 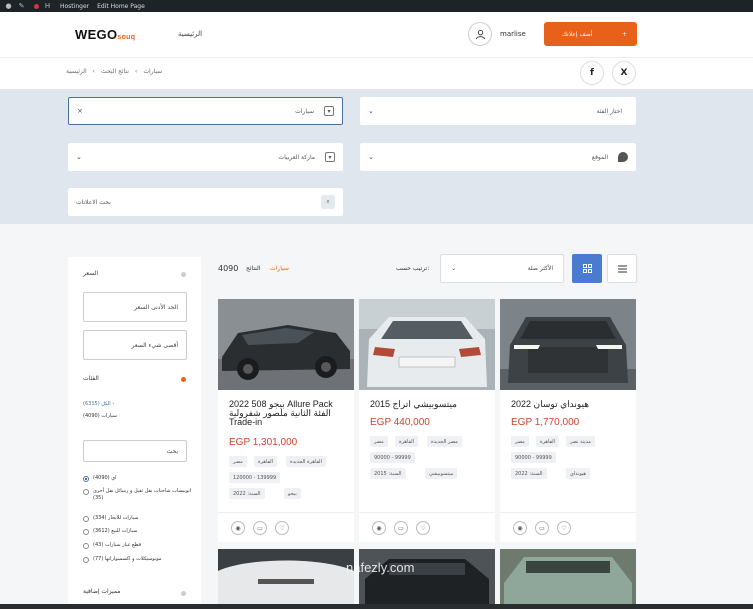 I want to click on radio-label: (4090) اي, so click(x=105, y=478).